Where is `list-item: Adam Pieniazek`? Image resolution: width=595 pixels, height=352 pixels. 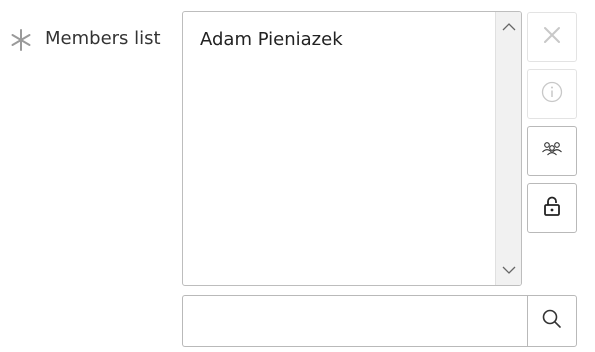
list-item: Adam Pieniazek is located at coordinates (271, 40).